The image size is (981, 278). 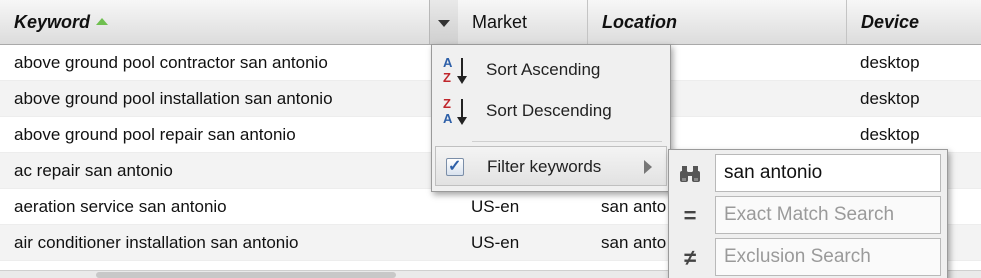 What do you see at coordinates (717, 22) in the screenshot?
I see `column-header-location: Location` at bounding box center [717, 22].